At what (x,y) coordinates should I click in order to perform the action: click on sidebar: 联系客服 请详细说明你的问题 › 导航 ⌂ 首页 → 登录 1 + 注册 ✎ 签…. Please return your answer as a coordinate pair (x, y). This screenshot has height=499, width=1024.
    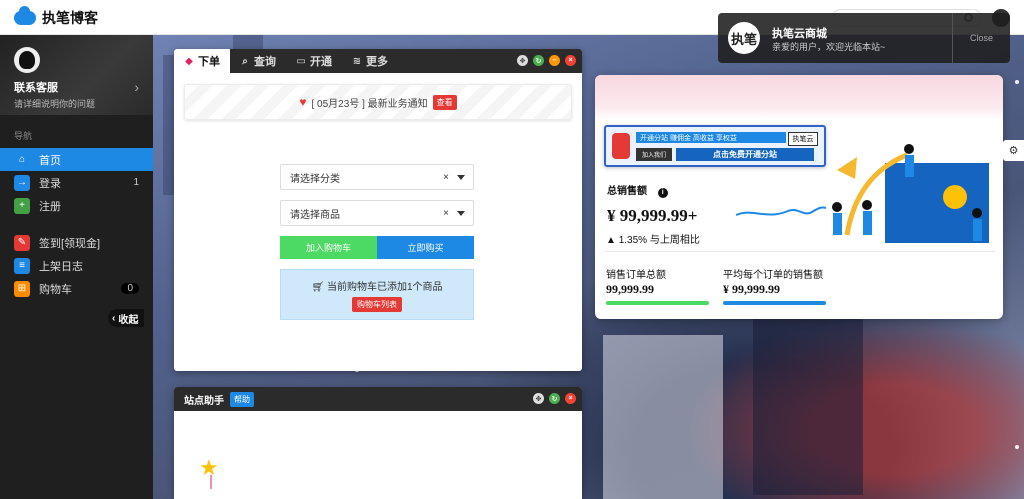
    Looking at the image, I should click on (76, 267).